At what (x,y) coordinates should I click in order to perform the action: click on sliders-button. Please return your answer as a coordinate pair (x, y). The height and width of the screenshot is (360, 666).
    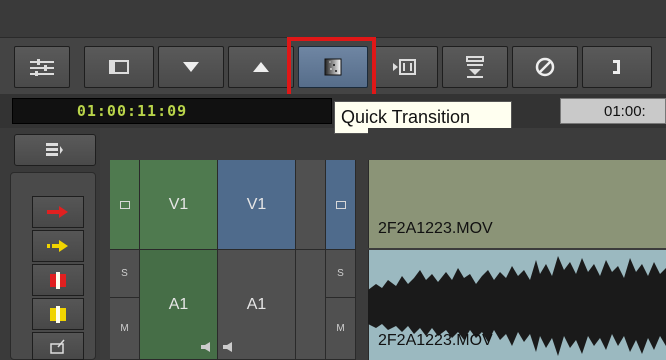
    Looking at the image, I should click on (42, 67).